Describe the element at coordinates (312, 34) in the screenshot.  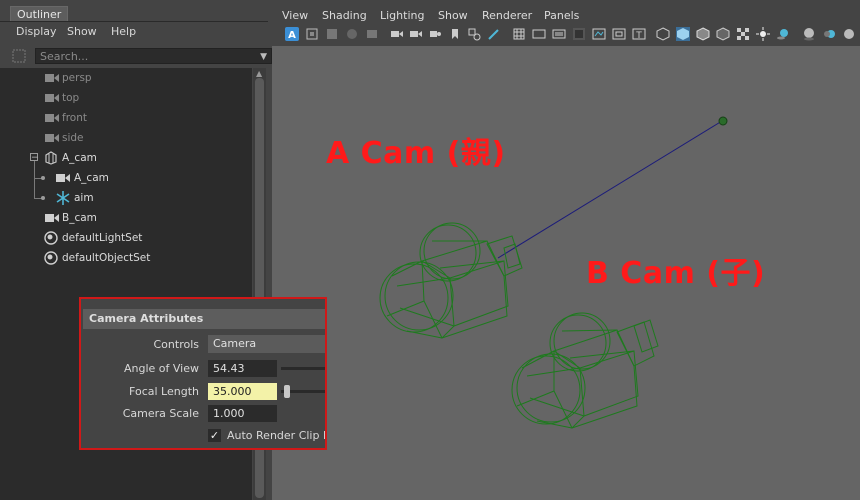
I see `frame-icon` at that location.